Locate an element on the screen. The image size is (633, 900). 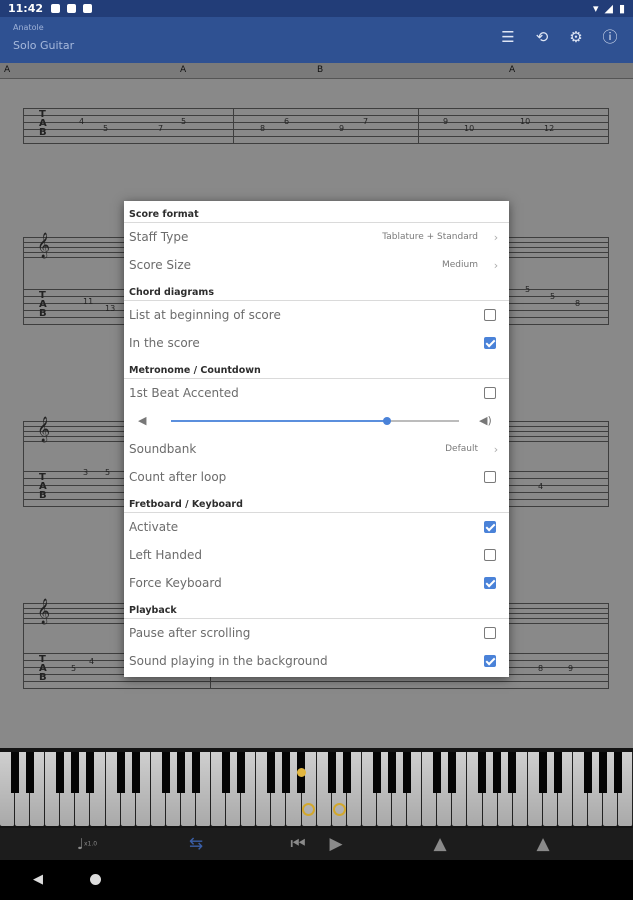
score-size-setting: Score Size Medium › is located at coordinates (316, 265).